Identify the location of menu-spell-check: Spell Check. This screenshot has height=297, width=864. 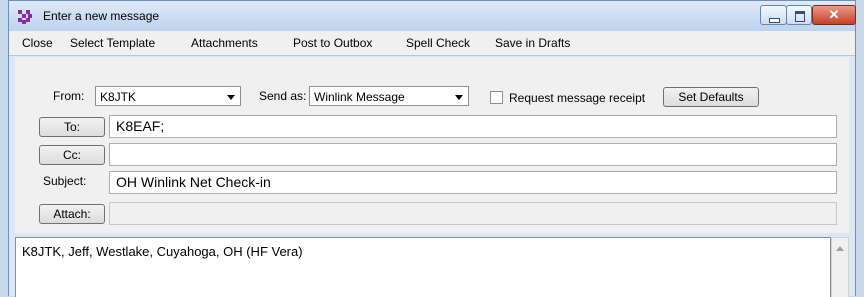
(438, 43).